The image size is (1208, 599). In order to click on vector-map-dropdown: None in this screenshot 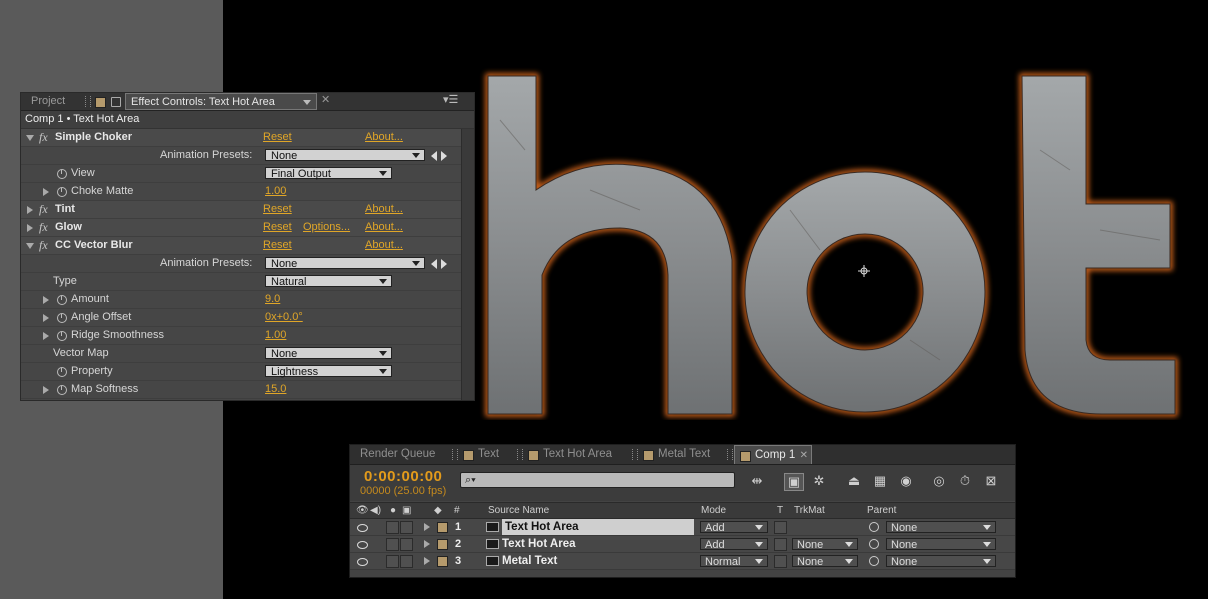, I will do `click(328, 353)`.